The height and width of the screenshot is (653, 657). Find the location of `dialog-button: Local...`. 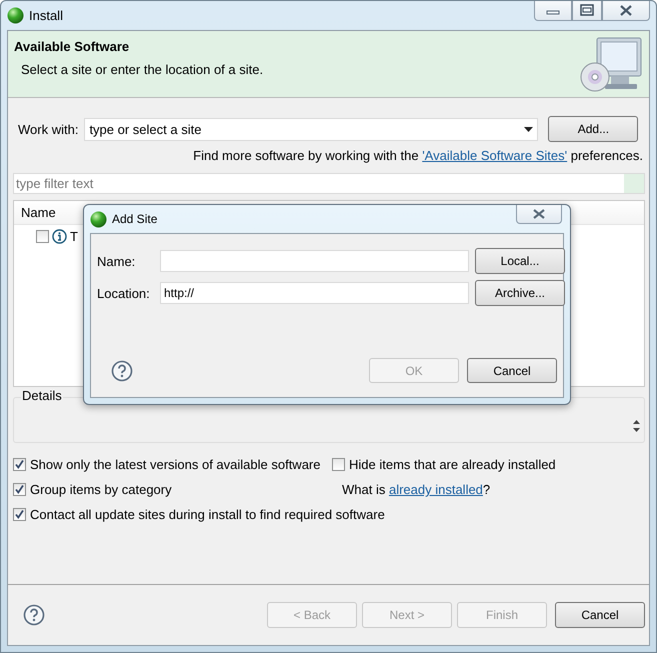

dialog-button: Local... is located at coordinates (520, 261).